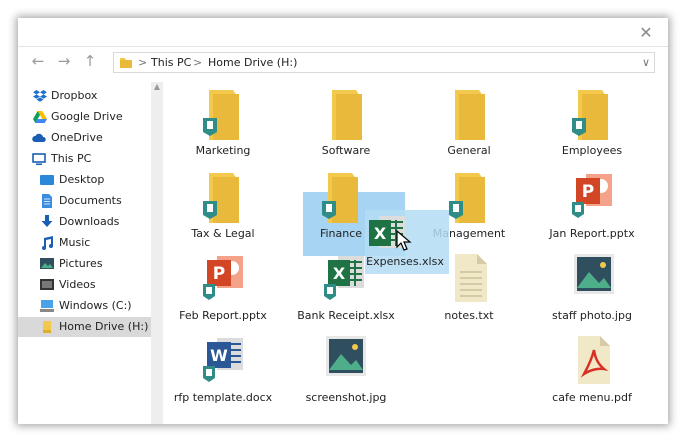  What do you see at coordinates (40, 96) in the screenshot?
I see `dropbox-icon` at bounding box center [40, 96].